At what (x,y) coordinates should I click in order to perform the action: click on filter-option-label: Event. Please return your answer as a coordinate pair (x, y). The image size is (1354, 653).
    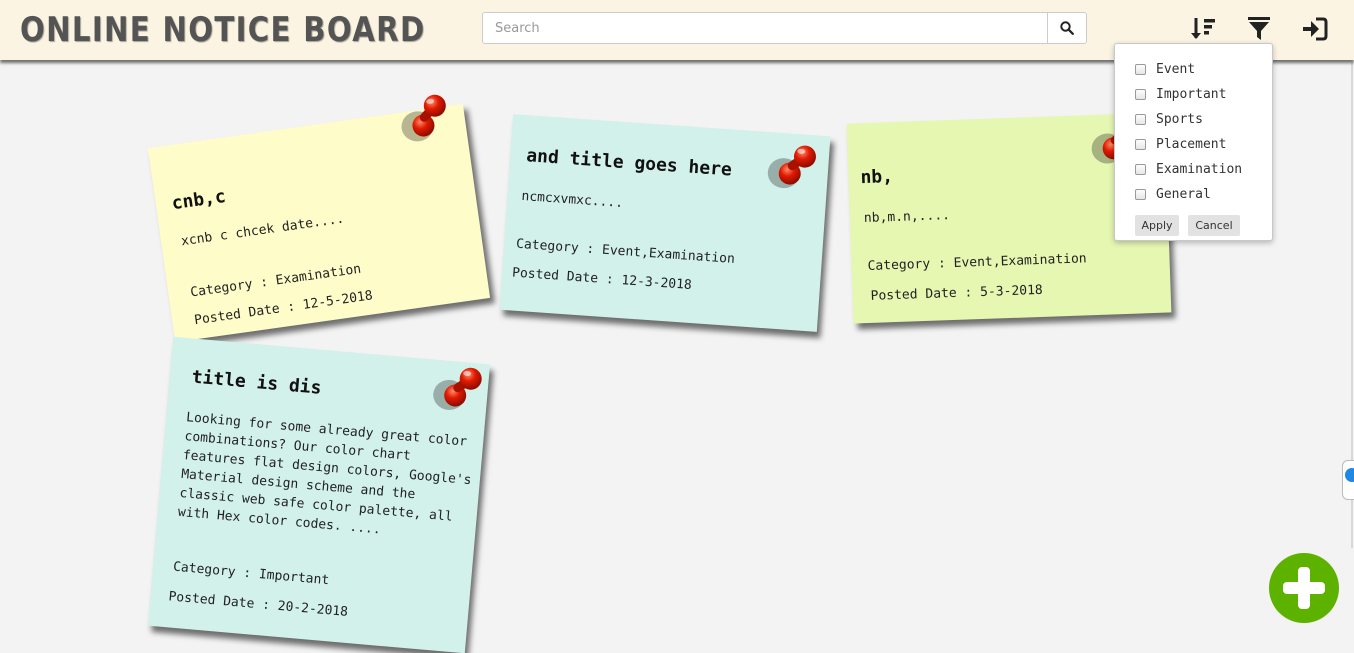
    Looking at the image, I should click on (1176, 69).